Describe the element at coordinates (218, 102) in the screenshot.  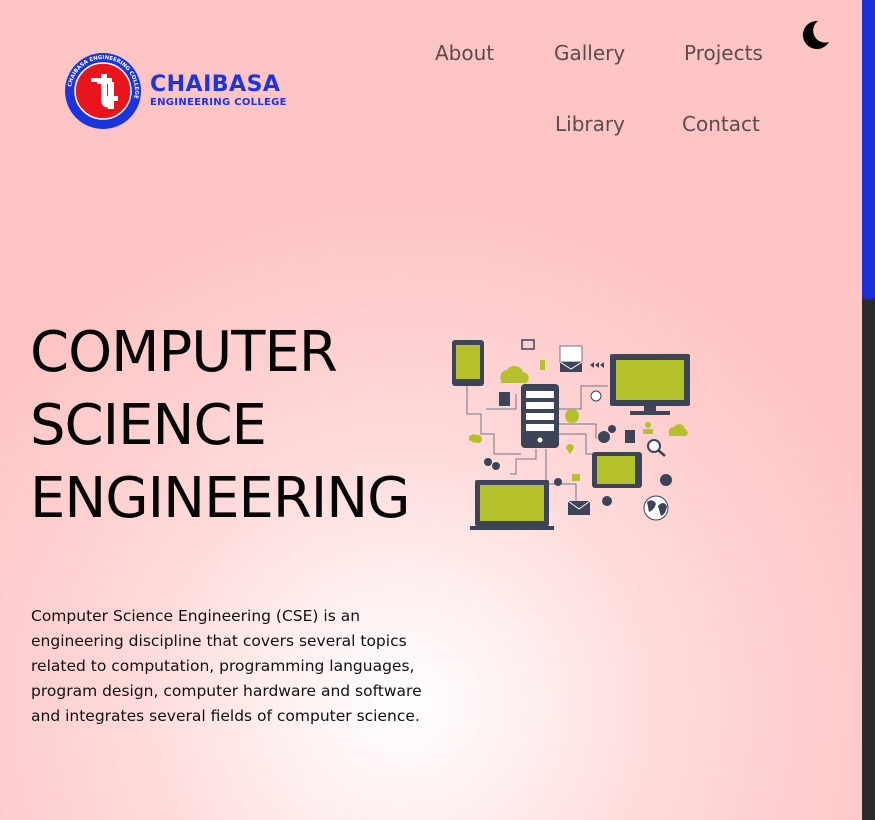
I see `college-subtitle: ENGINEERING COLLEGE` at that location.